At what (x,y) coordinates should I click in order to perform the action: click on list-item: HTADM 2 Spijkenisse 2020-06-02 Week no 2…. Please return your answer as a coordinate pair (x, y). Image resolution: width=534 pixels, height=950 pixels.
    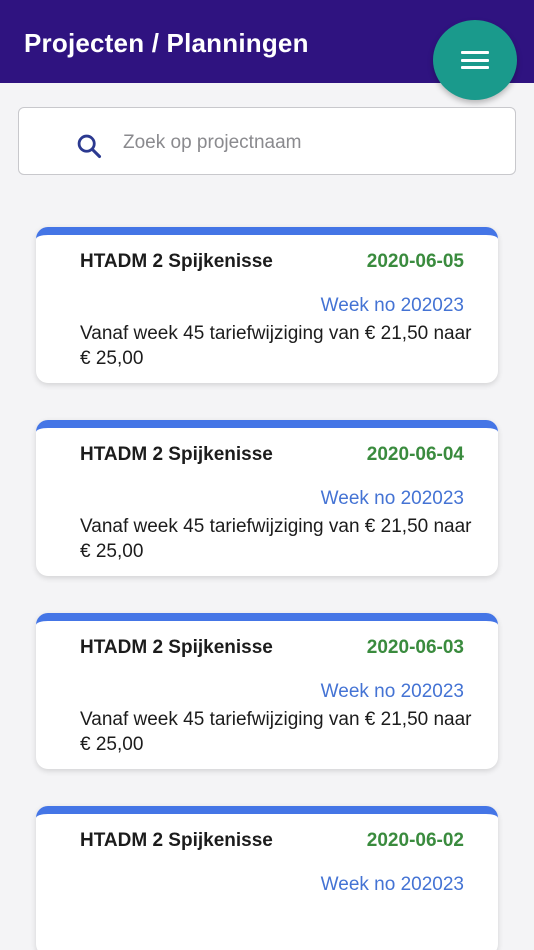
    Looking at the image, I should click on (267, 878).